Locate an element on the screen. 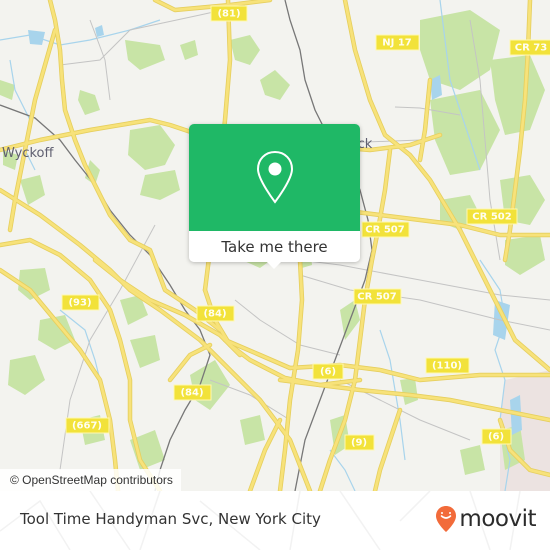 The image size is (550, 550). moovit-pin-icon is located at coordinates (446, 519).